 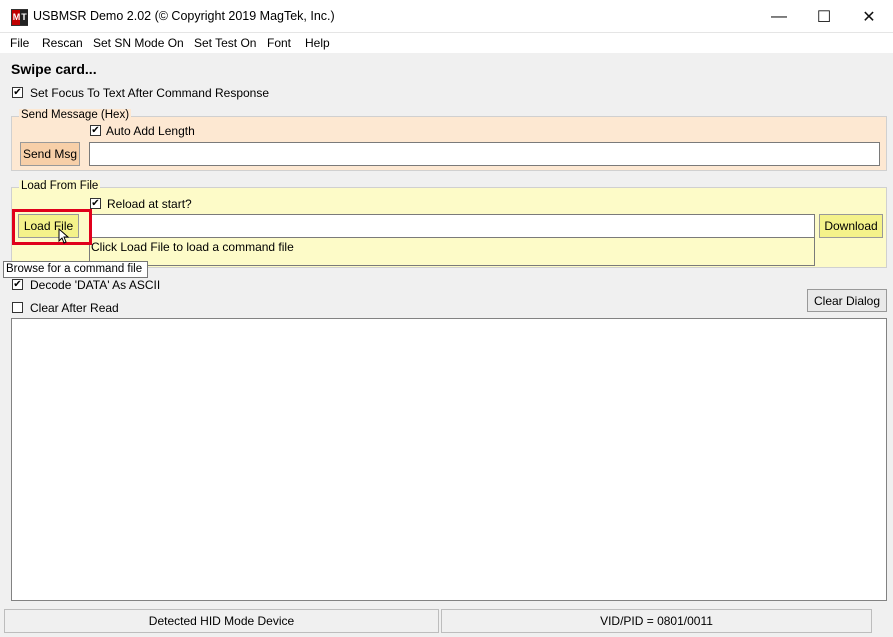 What do you see at coordinates (225, 43) in the screenshot?
I see `menu-set-test-on: Set Test On` at bounding box center [225, 43].